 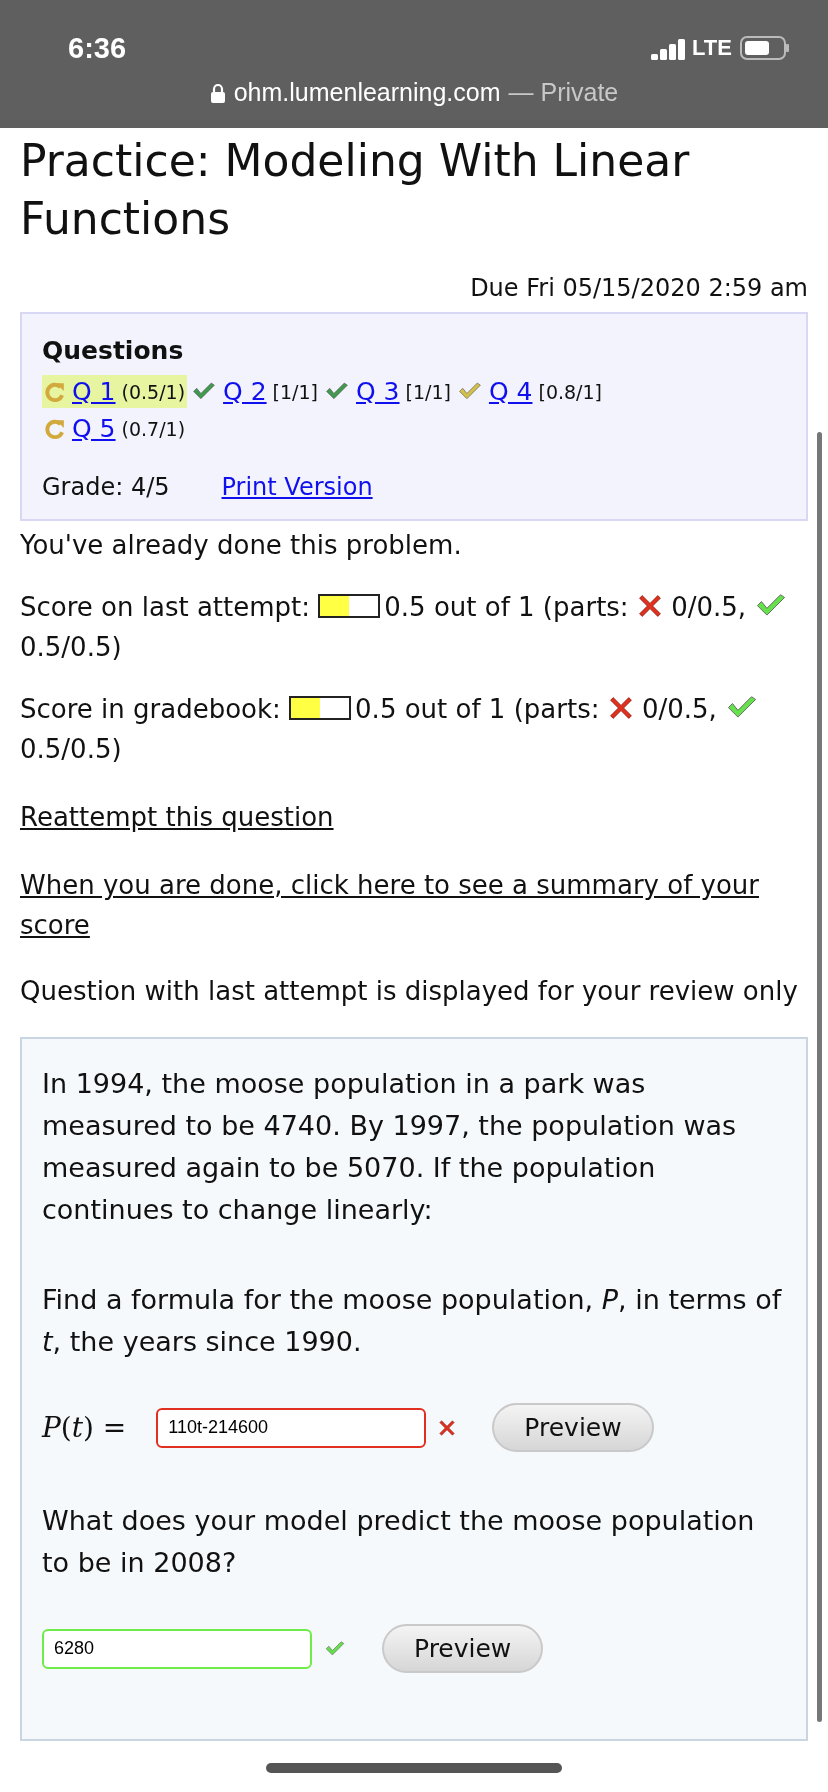 I want to click on url-text: ohm.lumenlearning.com, so click(x=367, y=92).